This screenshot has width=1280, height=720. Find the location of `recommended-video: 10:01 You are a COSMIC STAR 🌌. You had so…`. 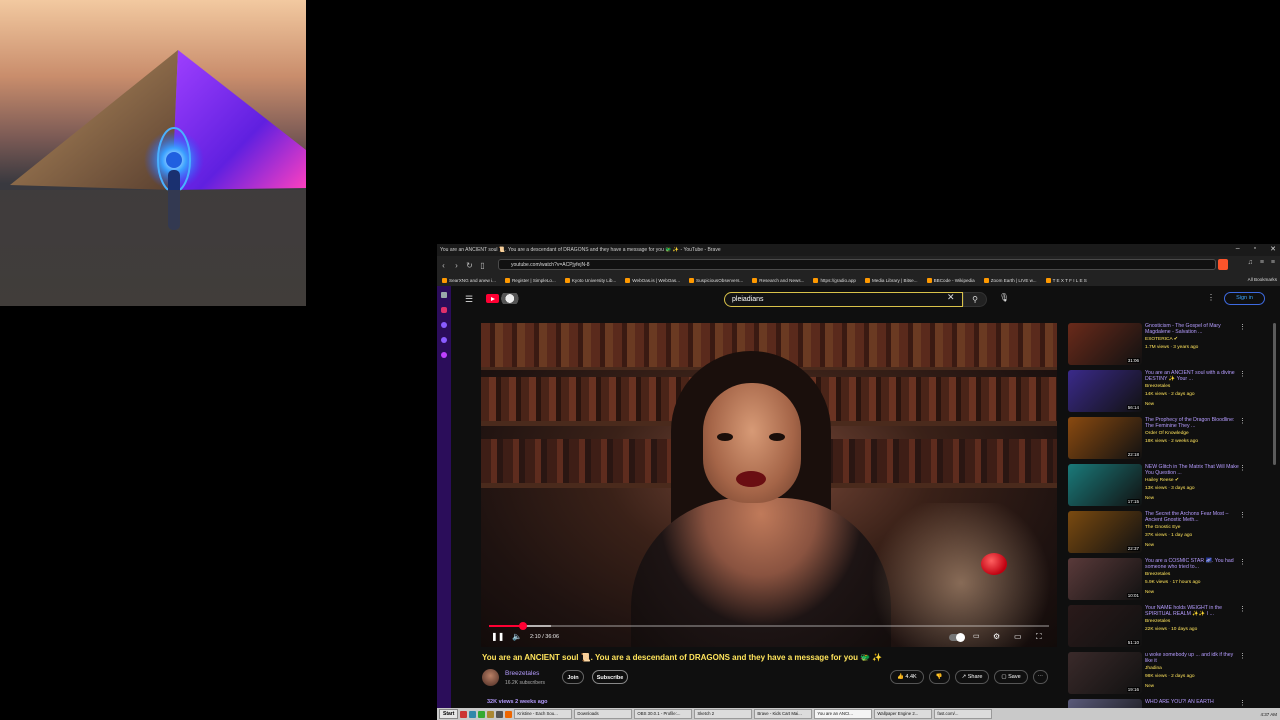

recommended-video: 10:01 You are a COSMIC STAR 🌌. You had so… is located at coordinates (1170, 580).